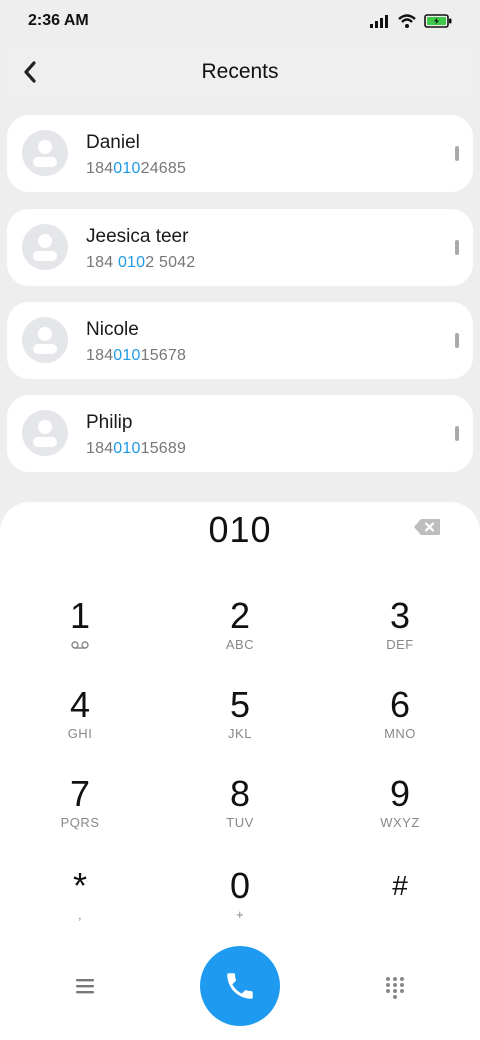 Image resolution: width=480 pixels, height=1040 pixels. I want to click on key-4: 4 GHI, so click(80, 725).